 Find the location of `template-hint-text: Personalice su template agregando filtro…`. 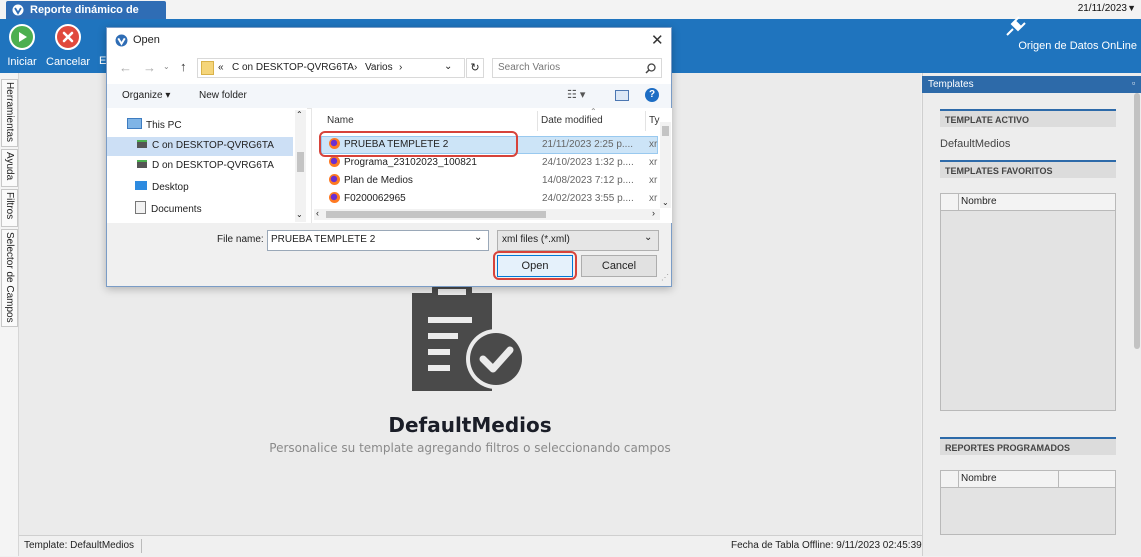

template-hint-text: Personalice su template agregando filtro… is located at coordinates (470, 448).